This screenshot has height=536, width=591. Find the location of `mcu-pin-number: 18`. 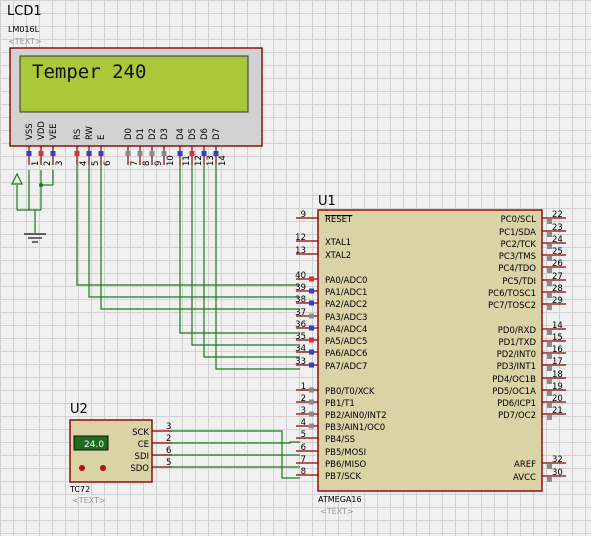

mcu-pin-number: 18 is located at coordinates (557, 375).